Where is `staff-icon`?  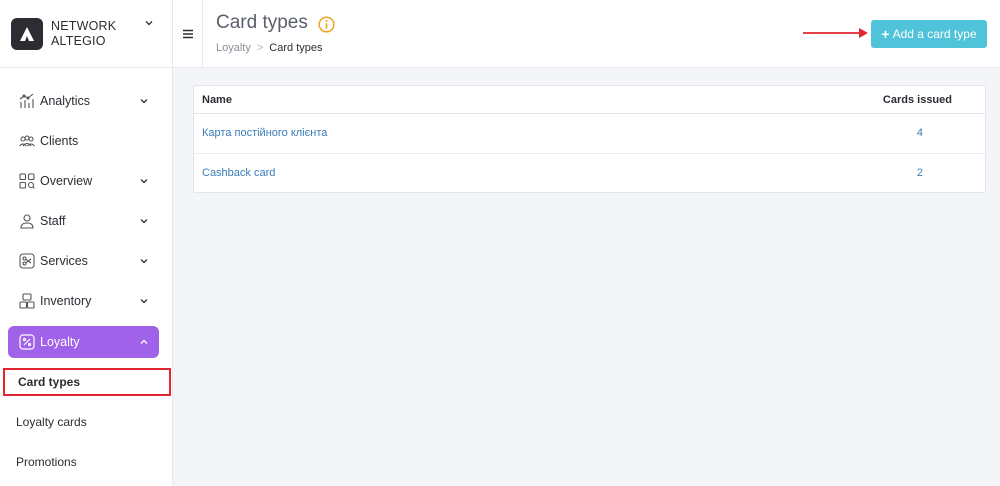
staff-icon is located at coordinates (27, 221).